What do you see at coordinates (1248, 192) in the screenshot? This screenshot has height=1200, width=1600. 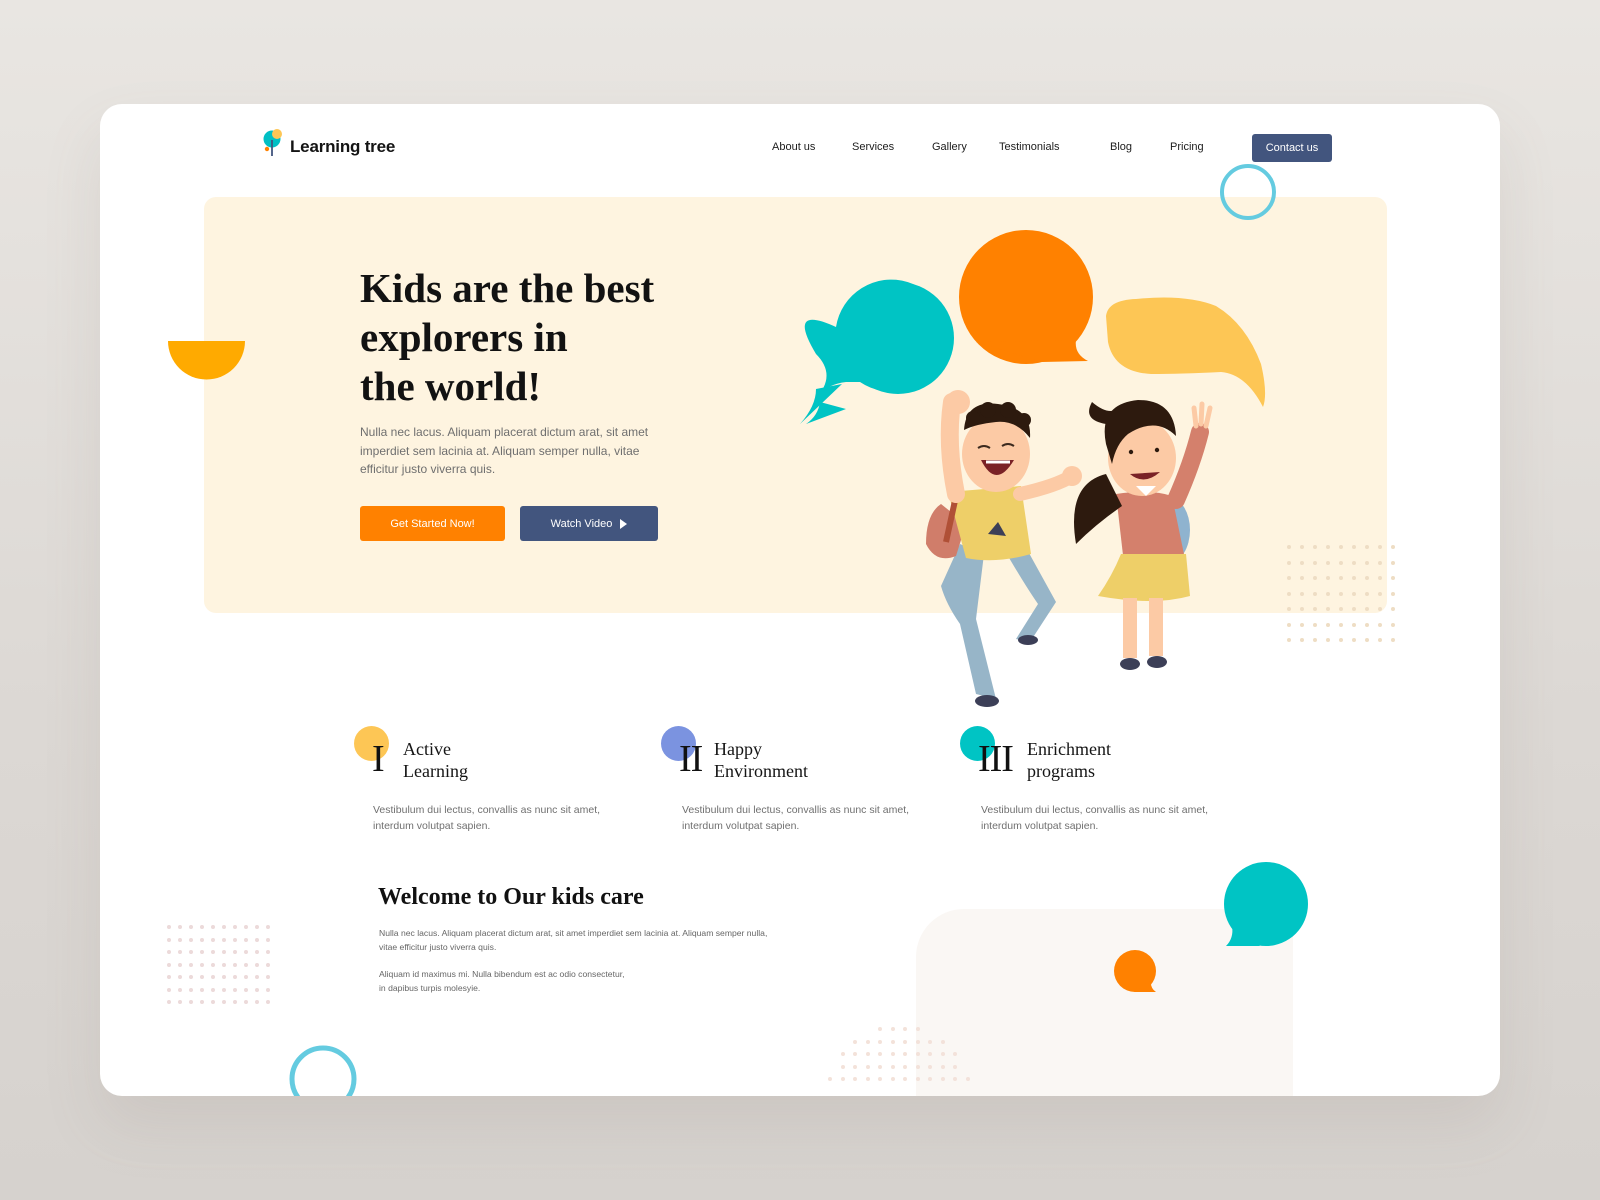 I see `ring-decoration-icon` at bounding box center [1248, 192].